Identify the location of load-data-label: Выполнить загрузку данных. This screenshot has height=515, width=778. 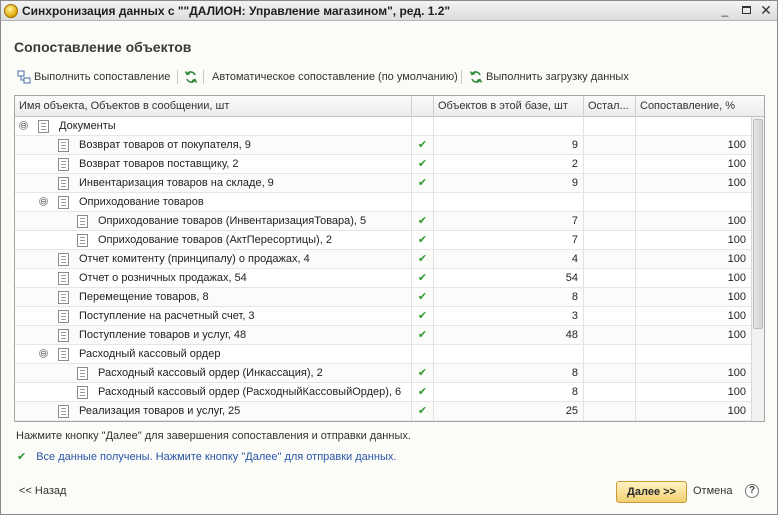
(557, 77).